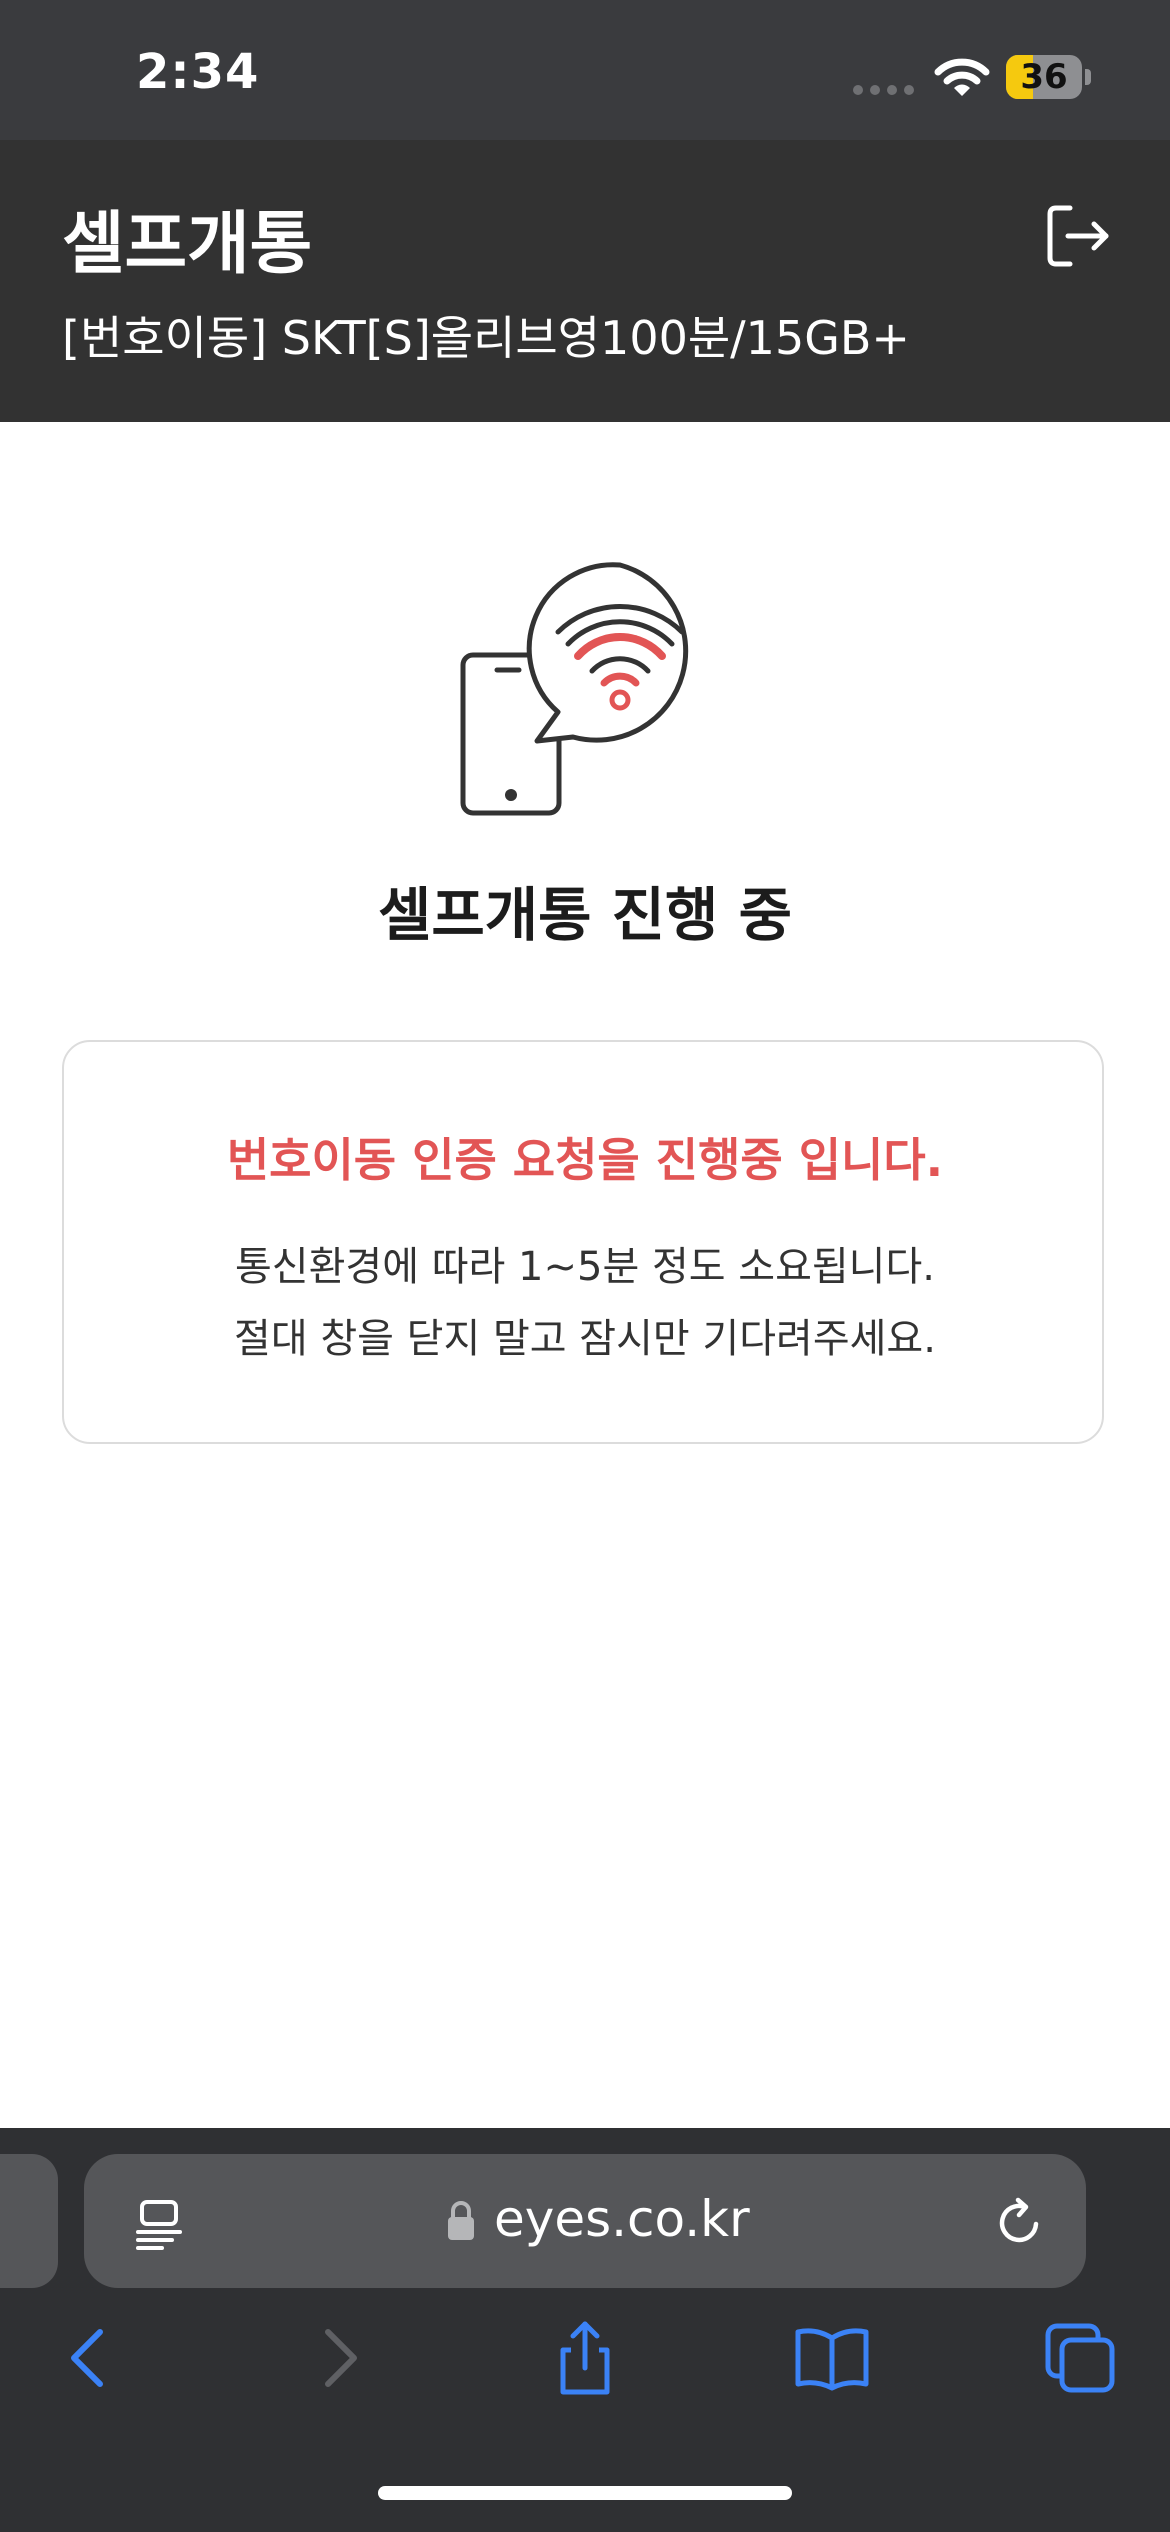  What do you see at coordinates (883, 90) in the screenshot?
I see `cellular-signal-icon` at bounding box center [883, 90].